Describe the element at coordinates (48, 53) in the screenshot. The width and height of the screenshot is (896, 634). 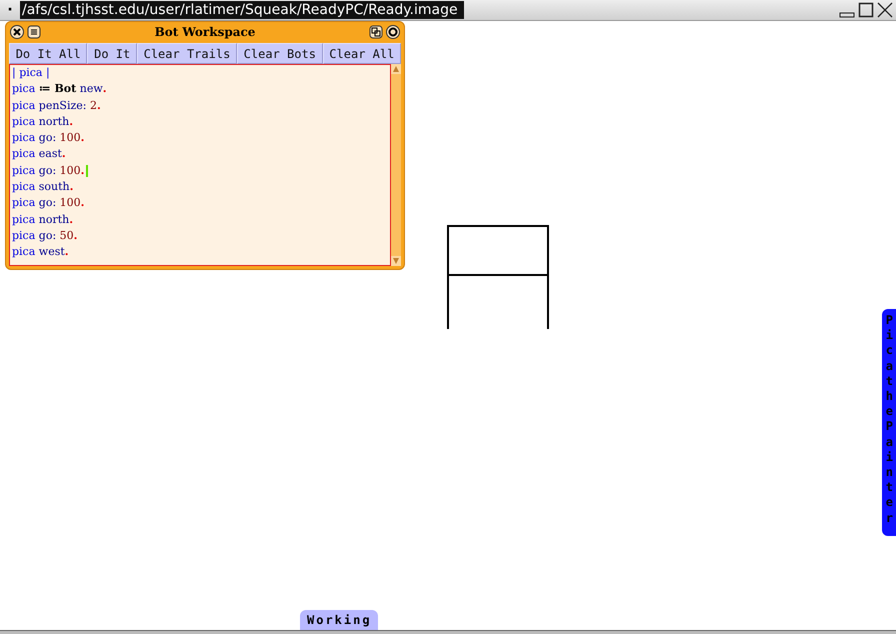
I see `action-button: Do It All` at that location.